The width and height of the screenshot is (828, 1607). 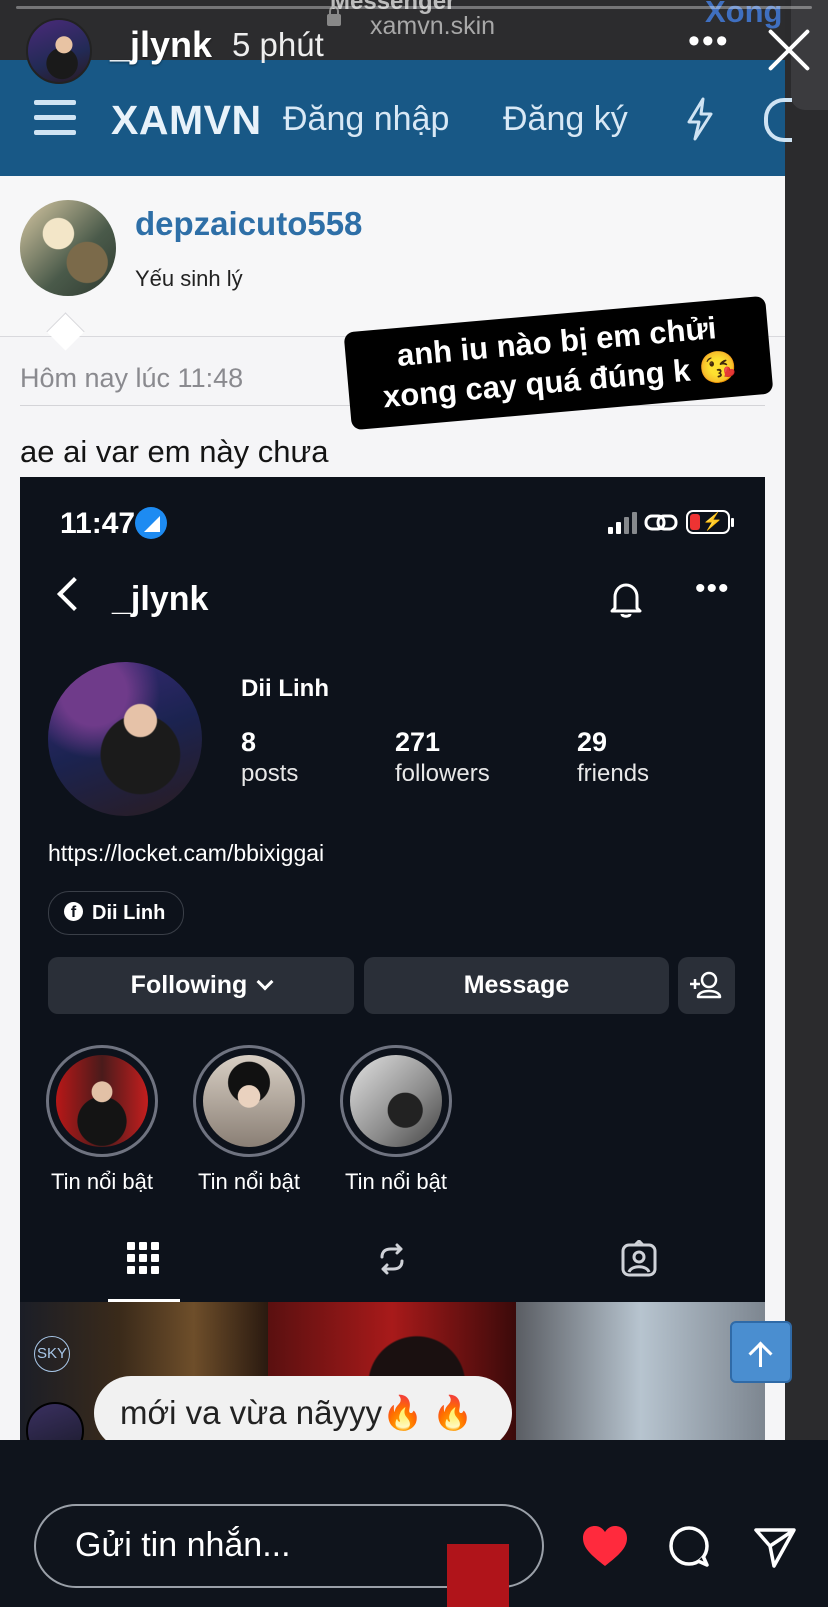 I want to click on grid-icon, so click(x=143, y=1258).